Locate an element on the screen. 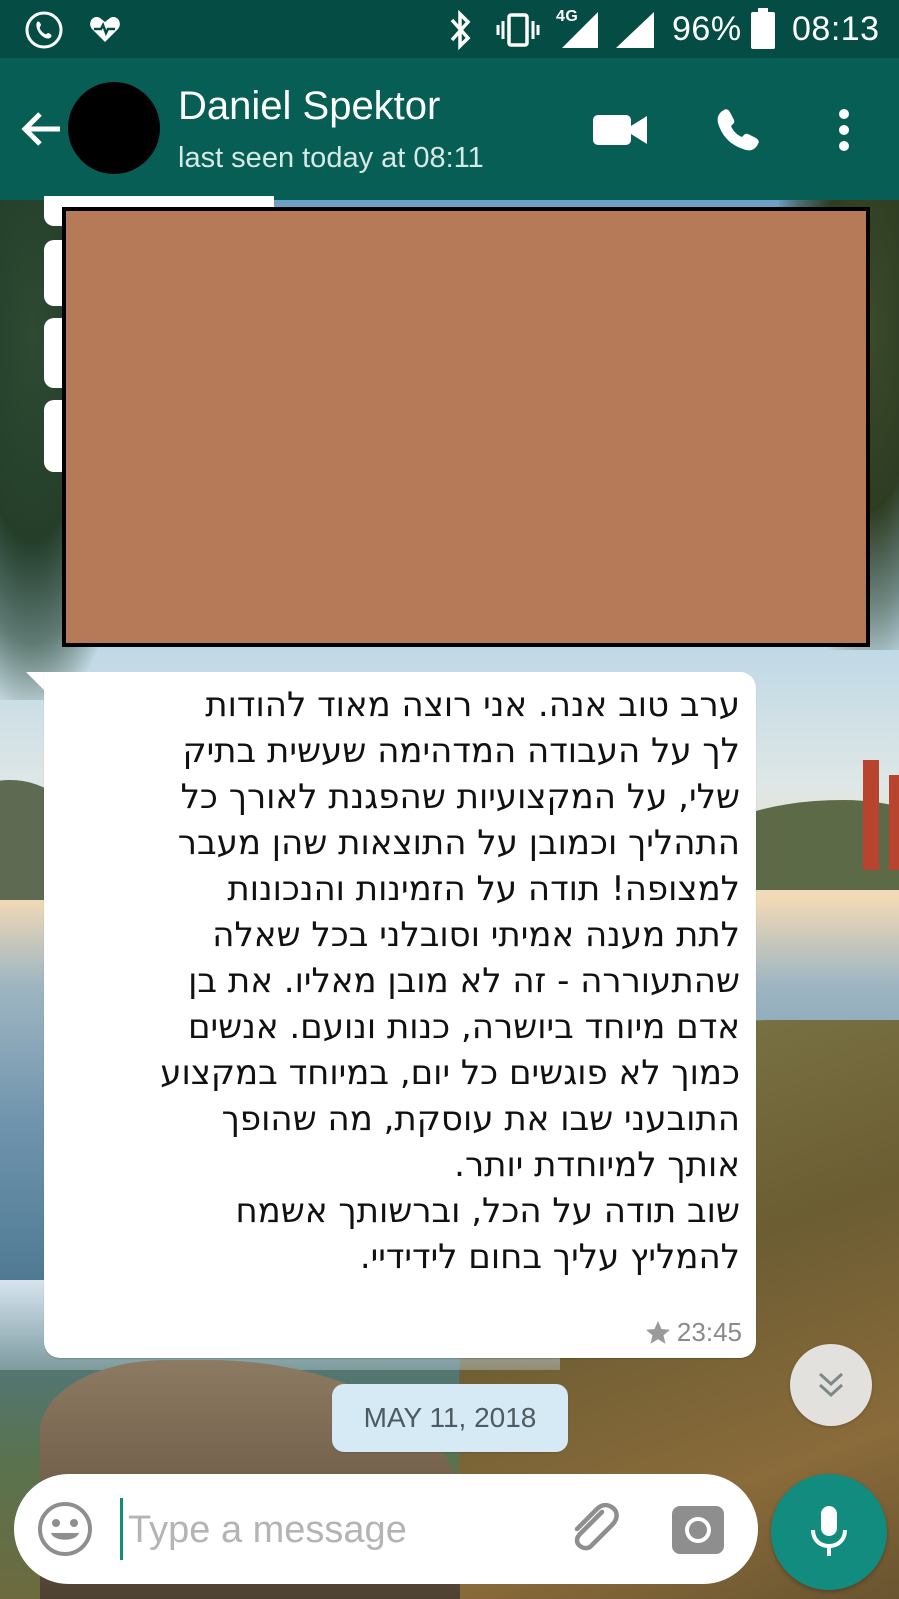 The image size is (899, 1599). message-time: 23:45 is located at coordinates (709, 1332).